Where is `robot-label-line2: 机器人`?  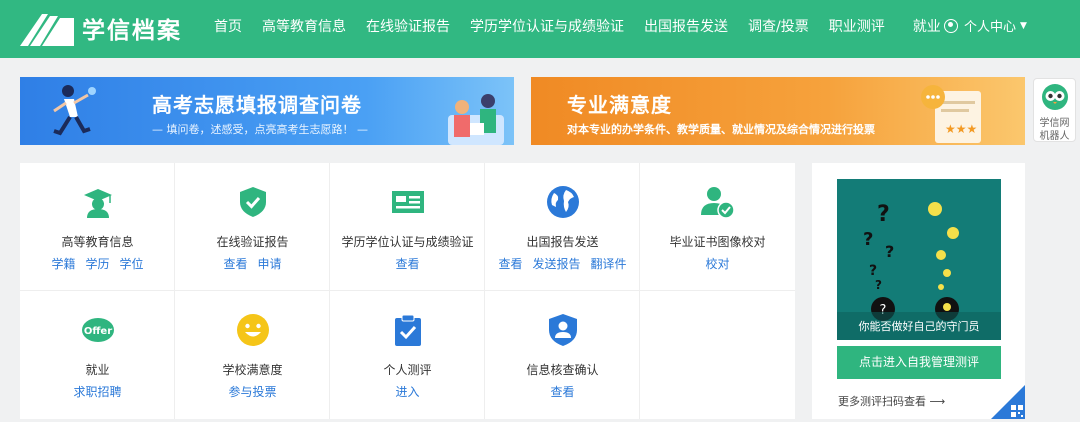 robot-label-line2: 机器人 is located at coordinates (1054, 136).